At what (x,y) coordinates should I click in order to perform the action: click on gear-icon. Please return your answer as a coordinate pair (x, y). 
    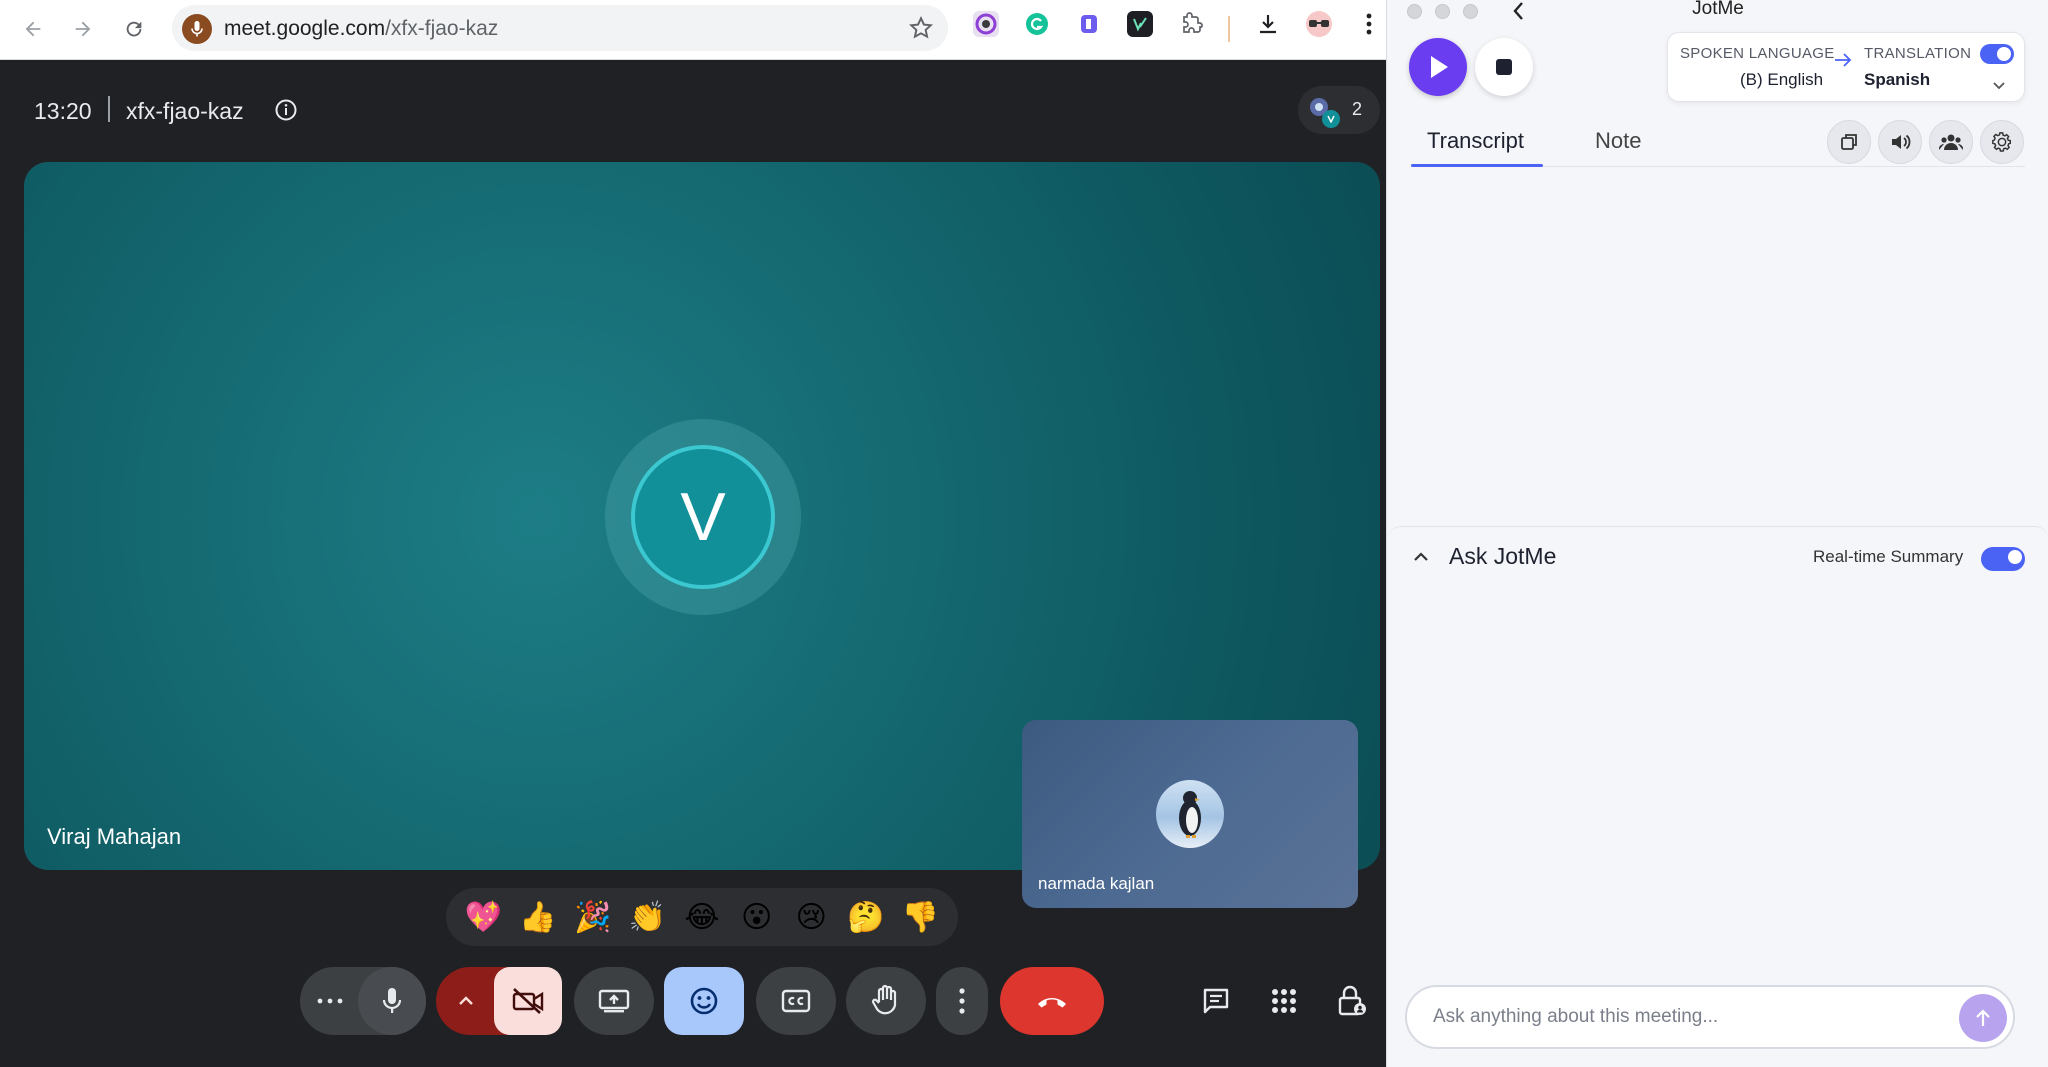
    Looking at the image, I should click on (2002, 142).